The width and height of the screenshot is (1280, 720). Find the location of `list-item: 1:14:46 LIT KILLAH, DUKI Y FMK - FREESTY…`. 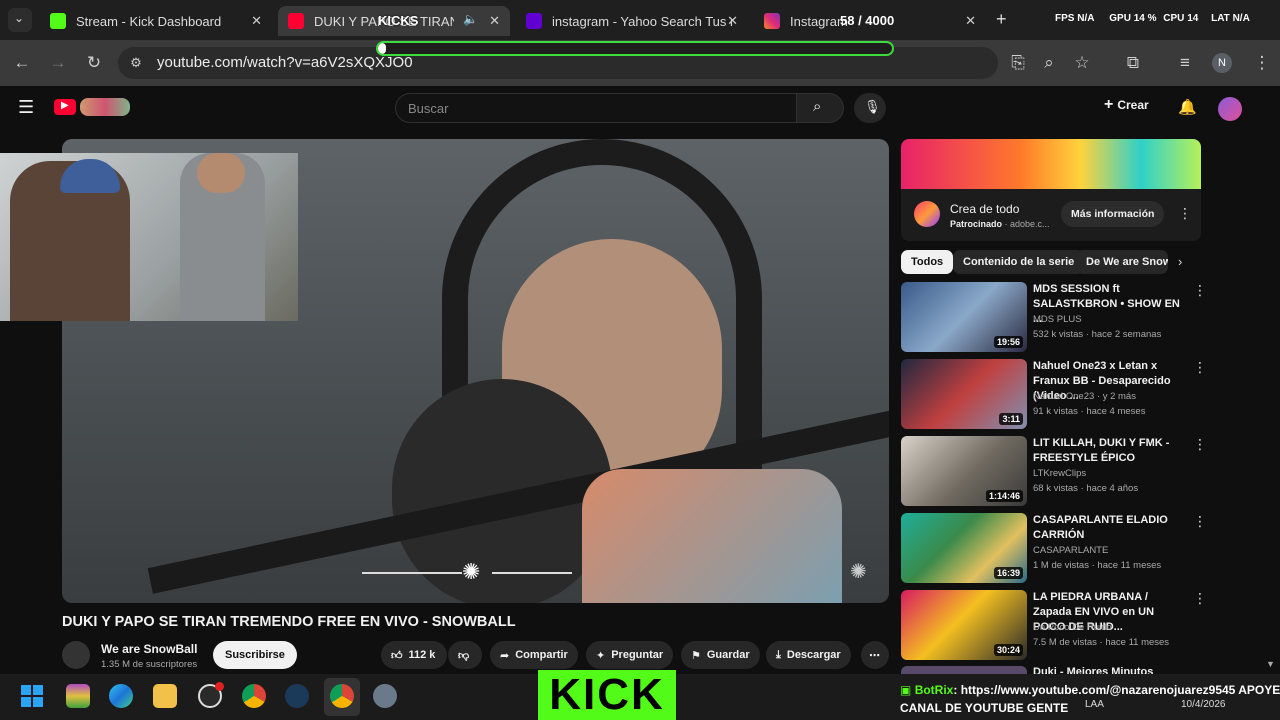

list-item: 1:14:46 LIT KILLAH, DUKI Y FMK - FREESTY… is located at coordinates (1054, 472).